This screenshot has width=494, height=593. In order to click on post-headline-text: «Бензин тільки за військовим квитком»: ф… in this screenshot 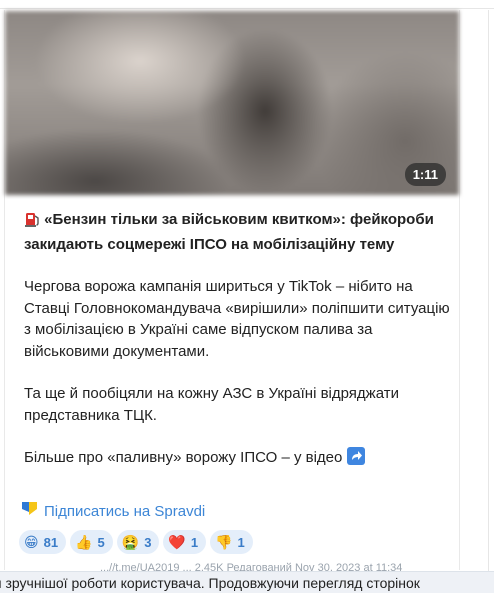, I will do `click(229, 232)`.